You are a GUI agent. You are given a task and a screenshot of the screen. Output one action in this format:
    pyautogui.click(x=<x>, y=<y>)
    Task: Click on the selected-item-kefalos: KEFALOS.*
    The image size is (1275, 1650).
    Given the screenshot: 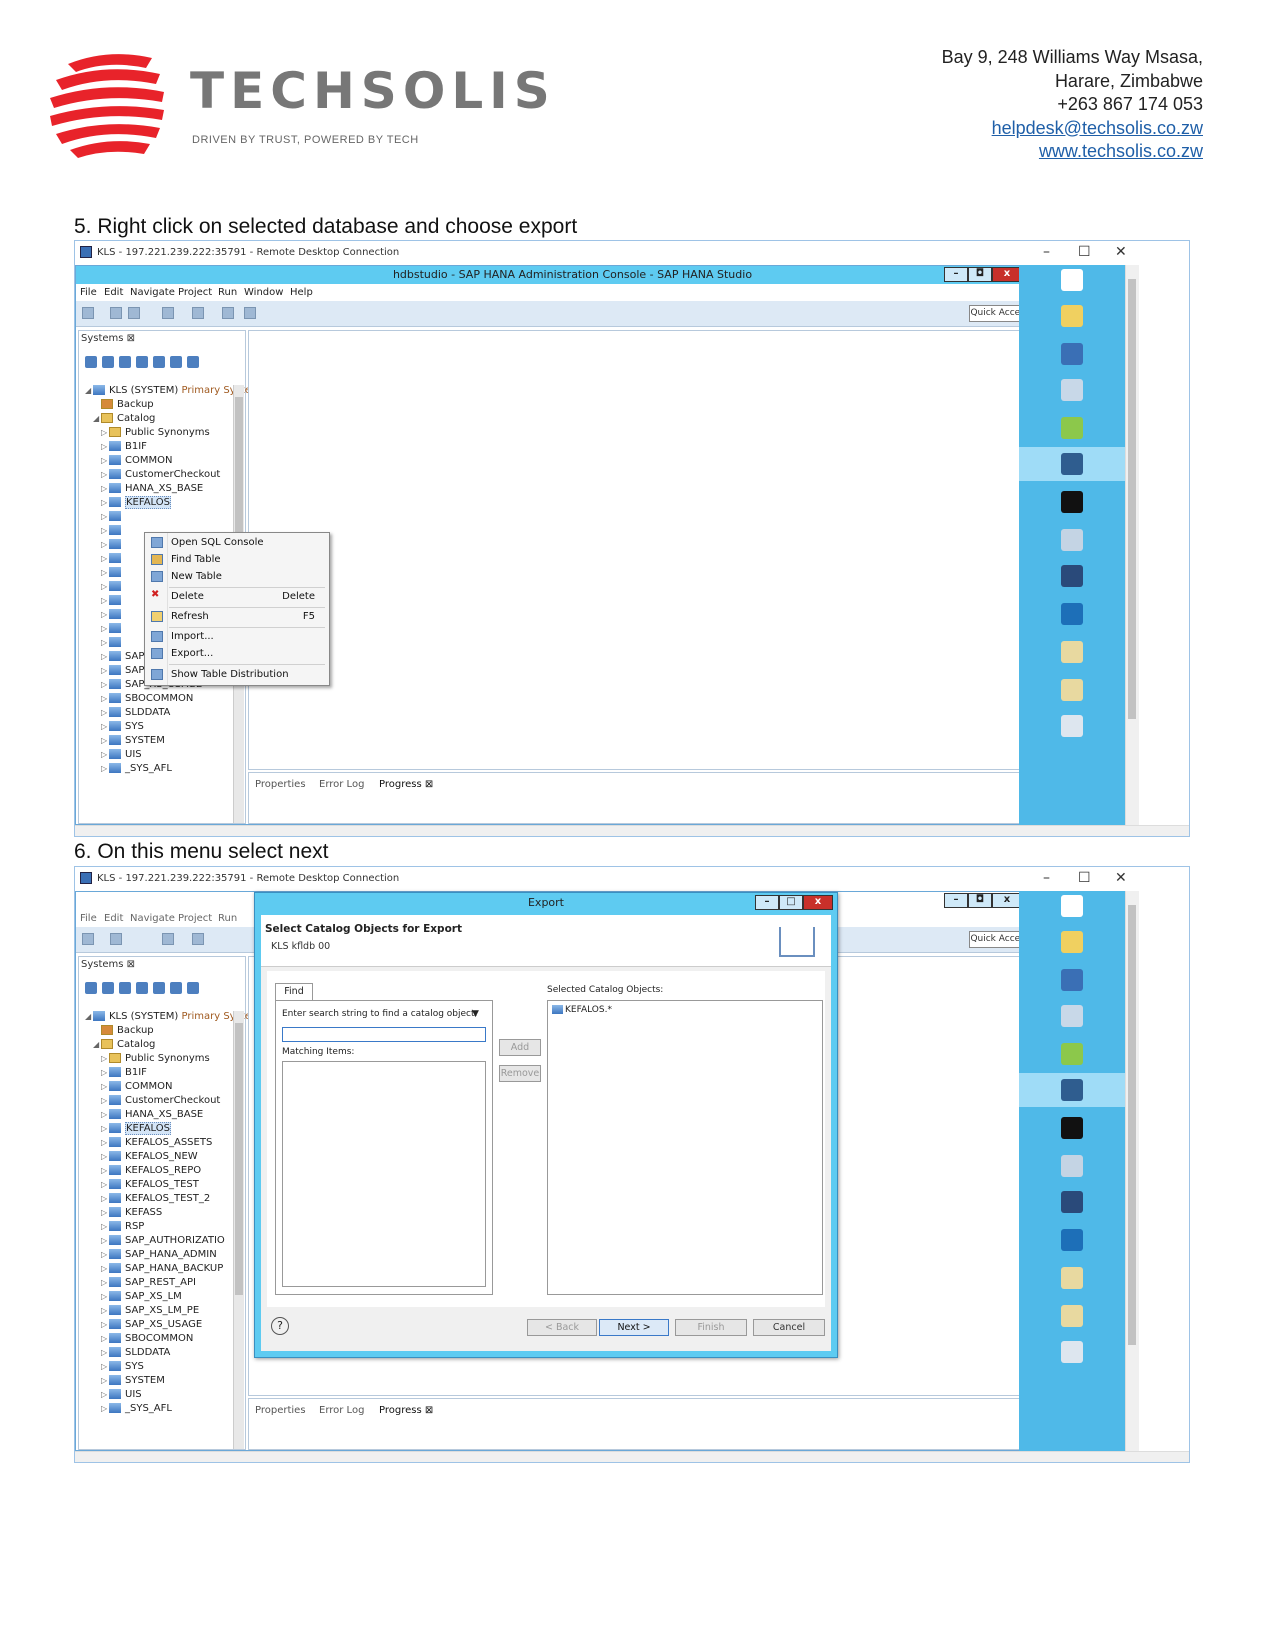 What is the action you would take?
    pyautogui.click(x=582, y=1010)
    